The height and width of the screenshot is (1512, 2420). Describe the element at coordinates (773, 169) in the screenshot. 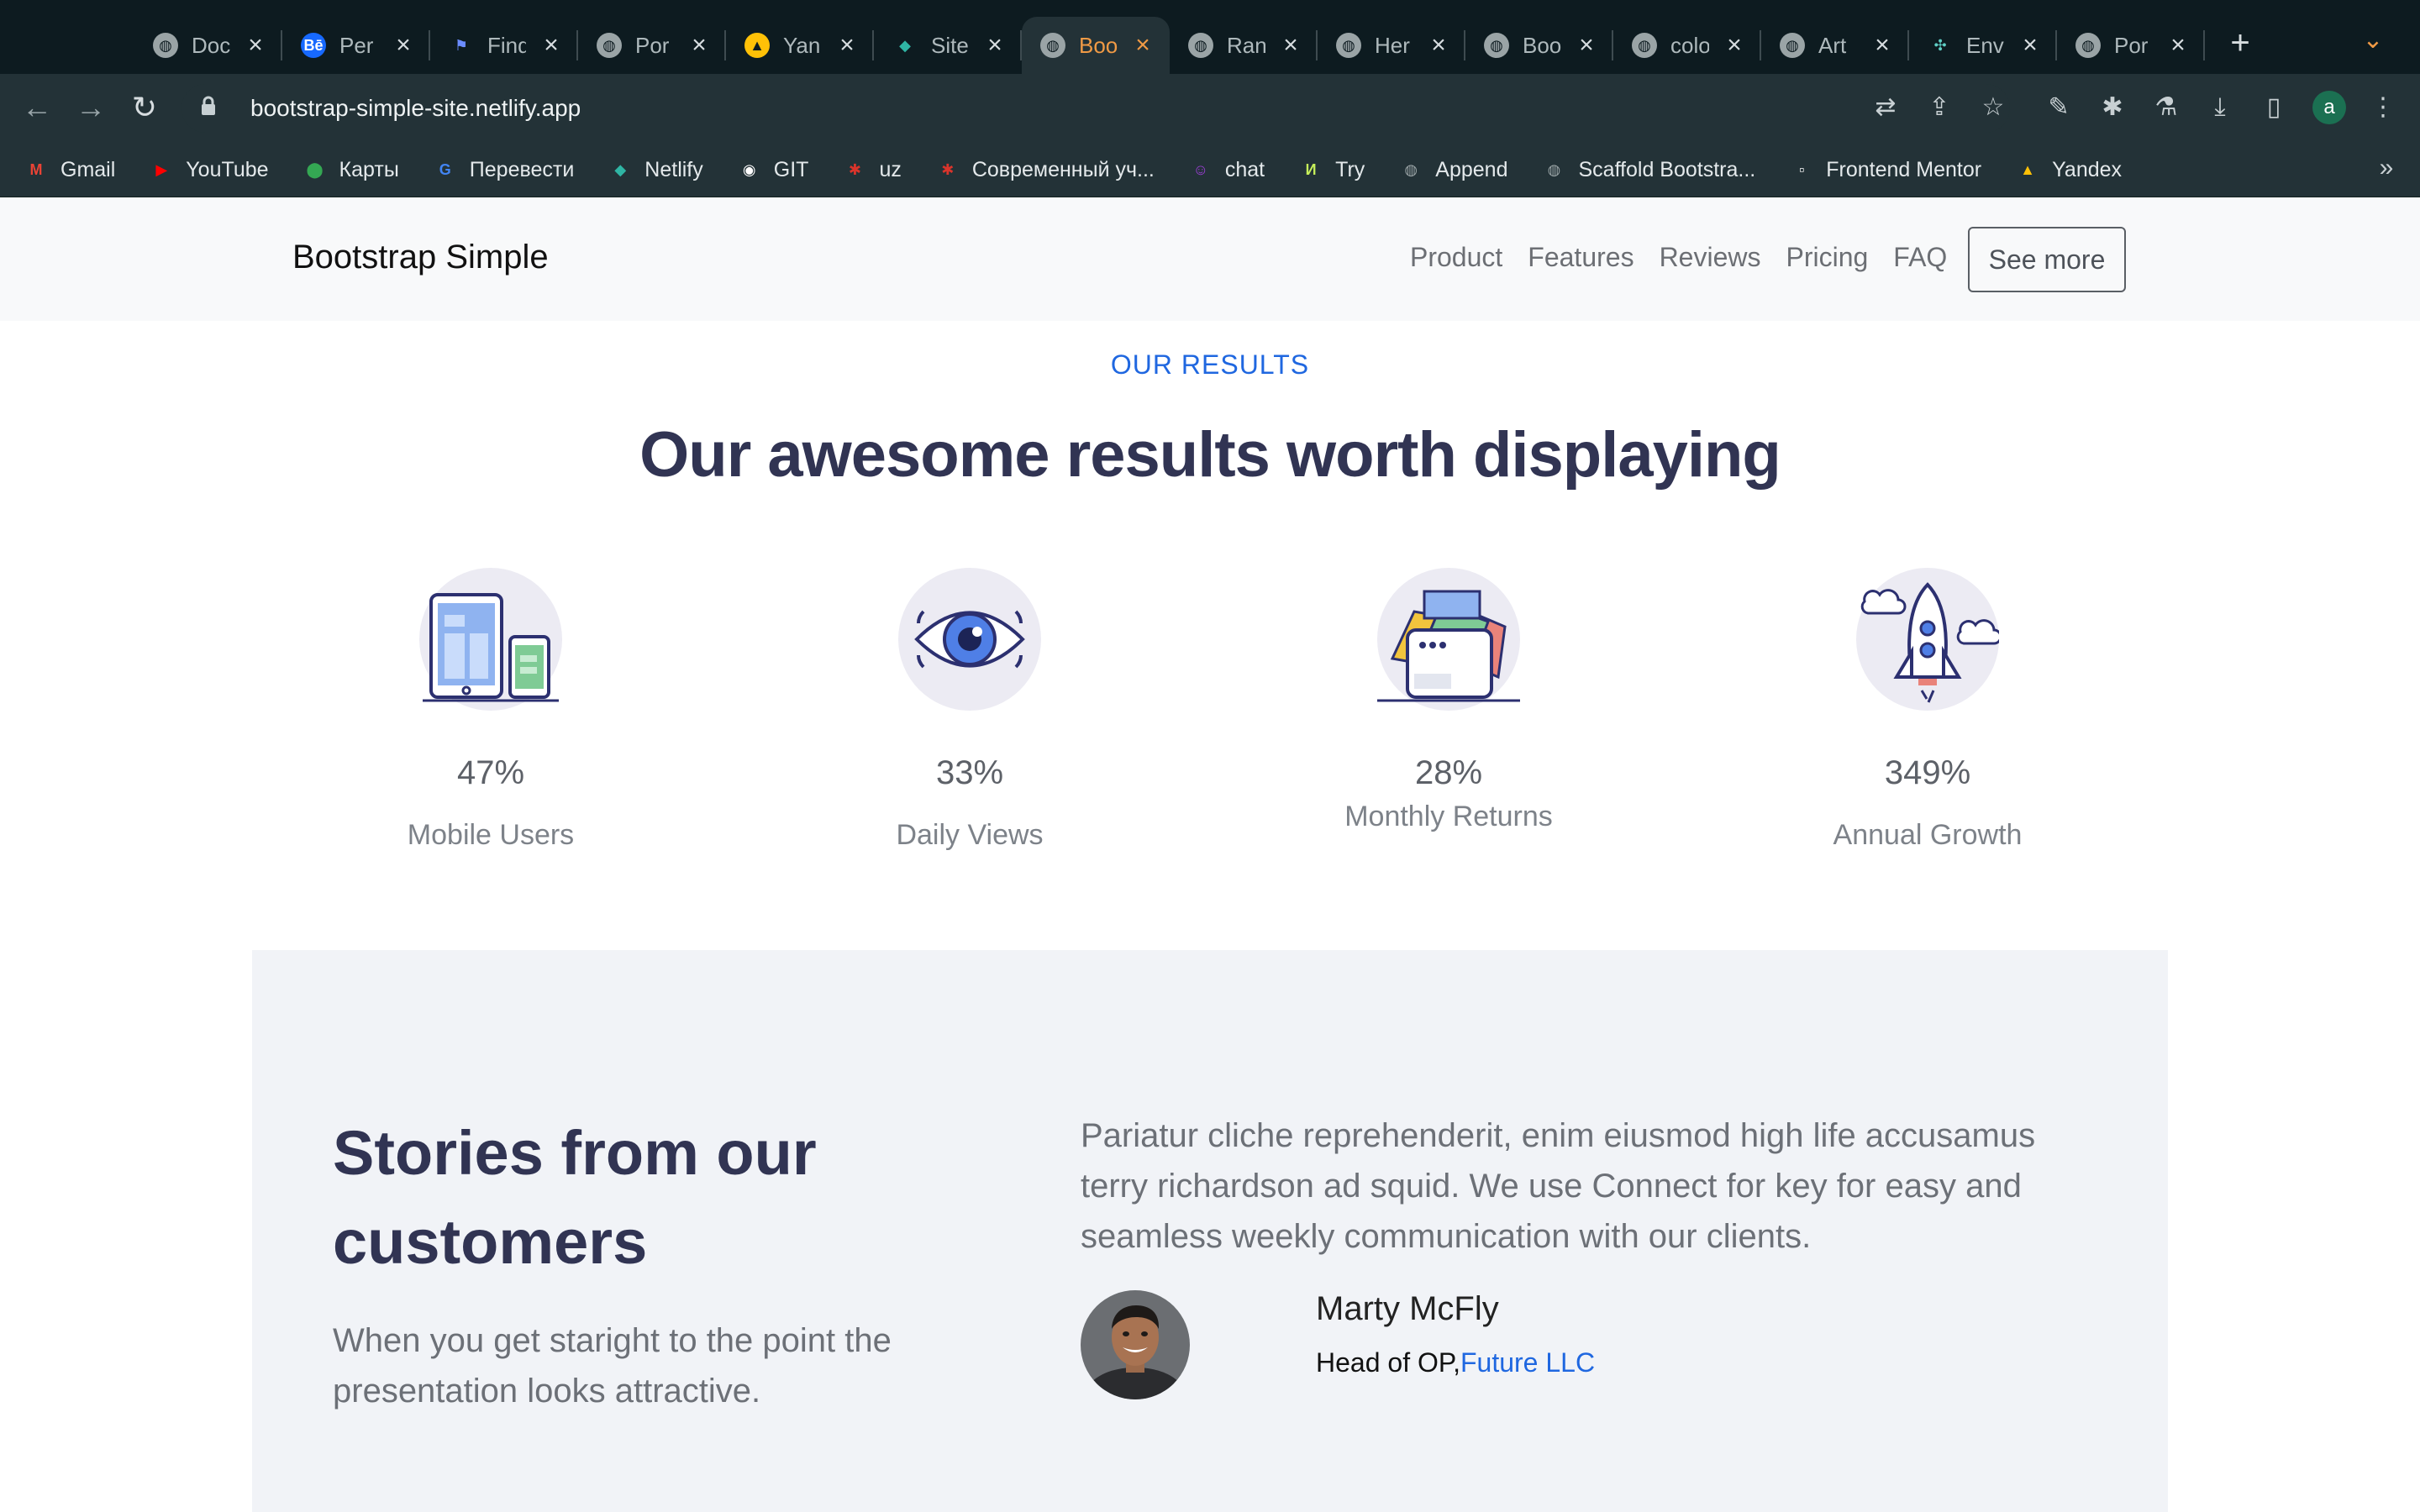

I see `bookmark-item: ◉ GIT` at that location.